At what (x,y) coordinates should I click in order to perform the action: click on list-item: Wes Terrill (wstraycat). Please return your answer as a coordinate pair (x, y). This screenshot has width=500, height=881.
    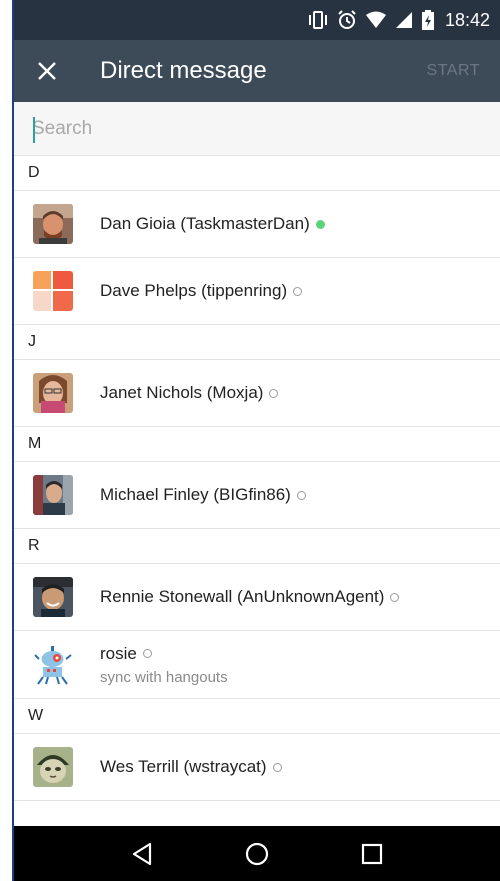
    Looking at the image, I should click on (257, 767).